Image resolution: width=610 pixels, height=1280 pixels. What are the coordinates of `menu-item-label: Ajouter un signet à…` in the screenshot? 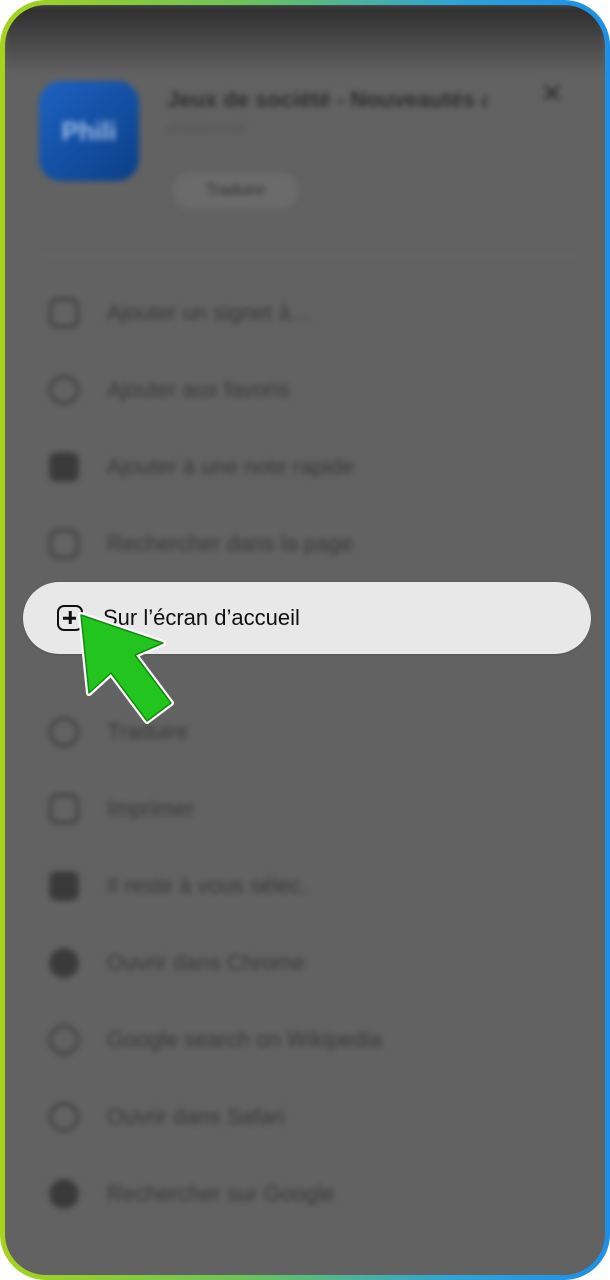 It's located at (210, 312).